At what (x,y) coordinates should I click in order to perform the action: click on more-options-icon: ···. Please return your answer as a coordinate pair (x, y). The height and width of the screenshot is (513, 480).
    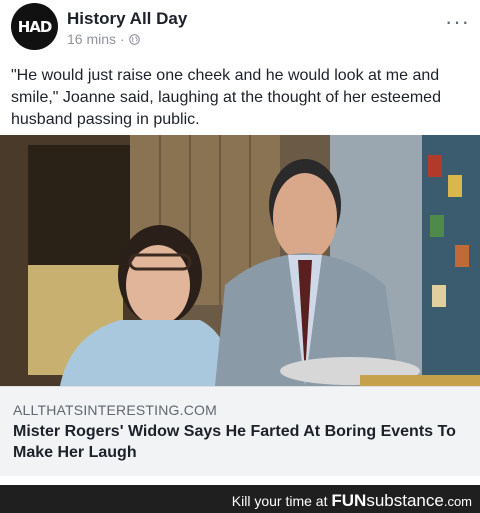
    Looking at the image, I should click on (457, 22).